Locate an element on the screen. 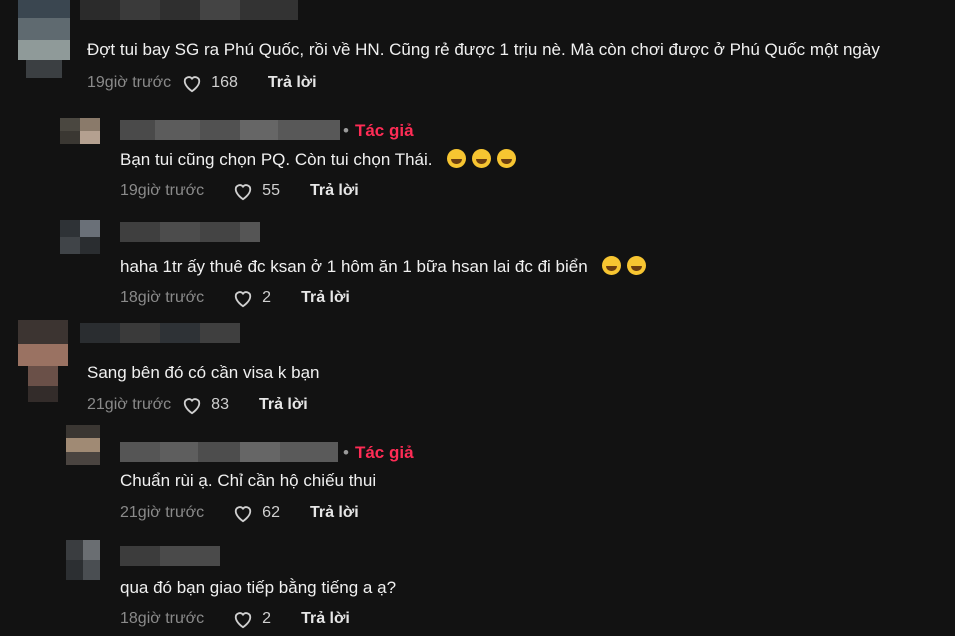  comment-meta: 19giờ trước 168 Trả lời is located at coordinates (202, 83).